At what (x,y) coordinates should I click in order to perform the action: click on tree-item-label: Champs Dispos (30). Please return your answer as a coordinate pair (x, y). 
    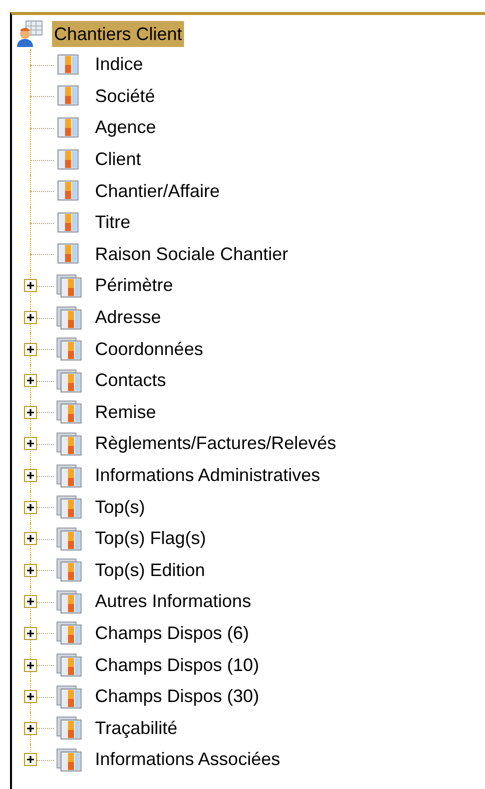
    Looking at the image, I should click on (177, 696).